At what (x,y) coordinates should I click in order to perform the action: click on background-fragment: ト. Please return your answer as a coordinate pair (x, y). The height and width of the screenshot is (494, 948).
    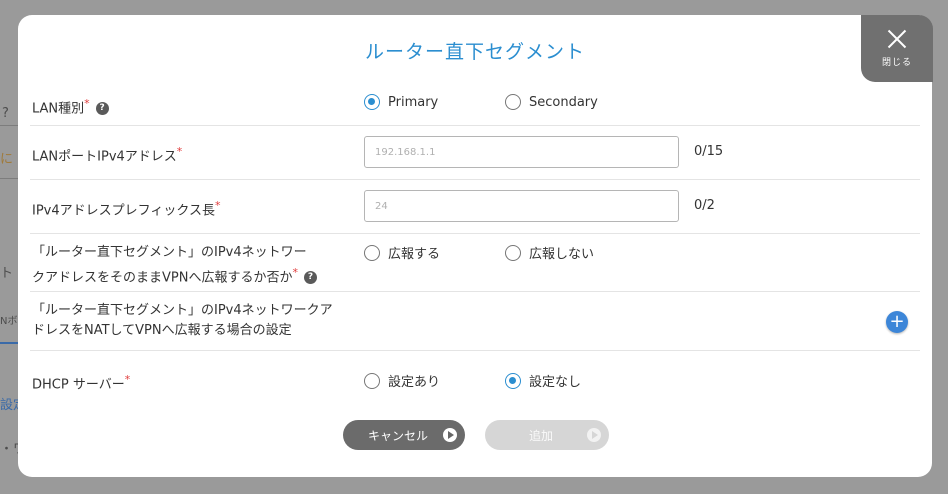
    Looking at the image, I should click on (7, 273).